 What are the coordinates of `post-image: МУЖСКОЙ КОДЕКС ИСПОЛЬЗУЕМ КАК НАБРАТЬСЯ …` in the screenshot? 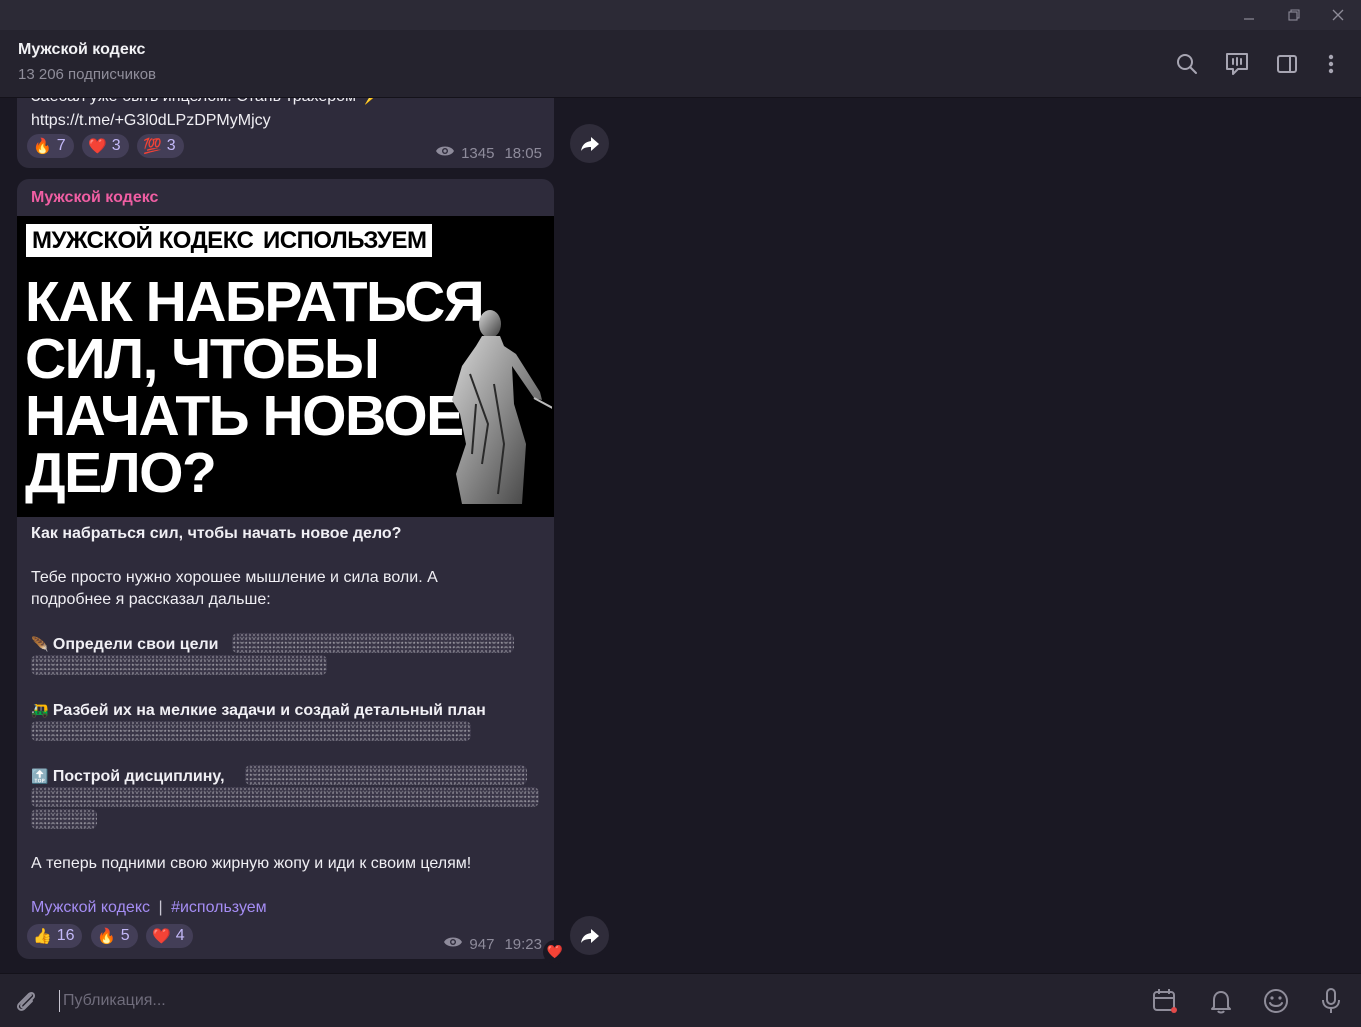 It's located at (285, 366).